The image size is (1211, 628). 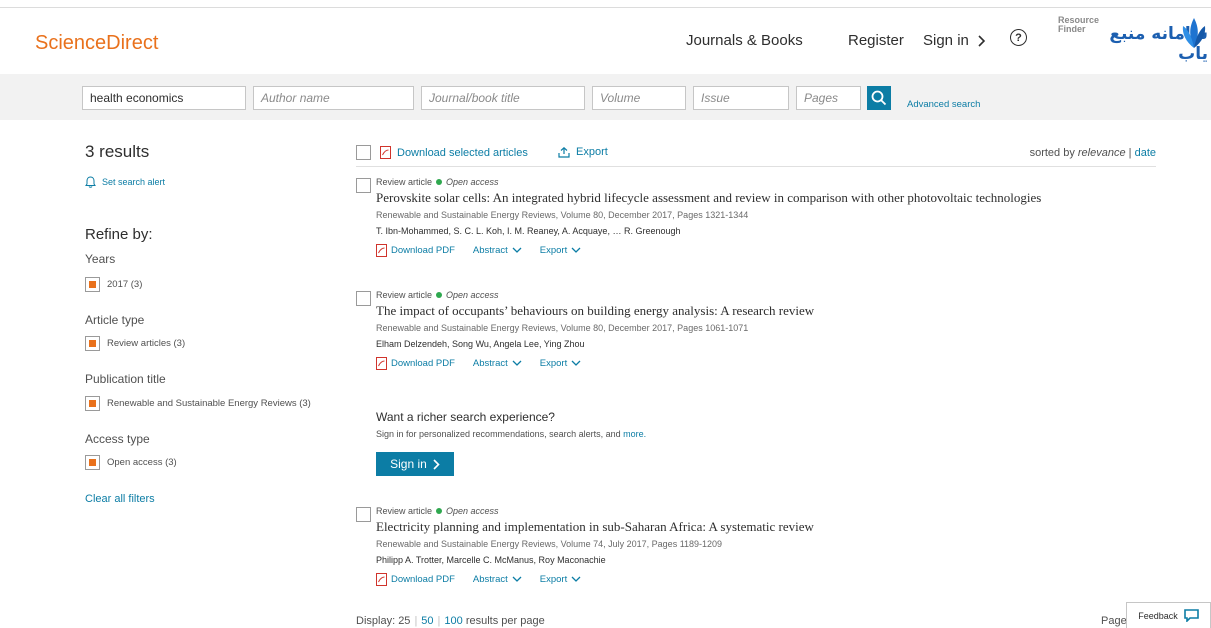 What do you see at coordinates (146, 343) in the screenshot?
I see `filter-item-label: Review articles (3)` at bounding box center [146, 343].